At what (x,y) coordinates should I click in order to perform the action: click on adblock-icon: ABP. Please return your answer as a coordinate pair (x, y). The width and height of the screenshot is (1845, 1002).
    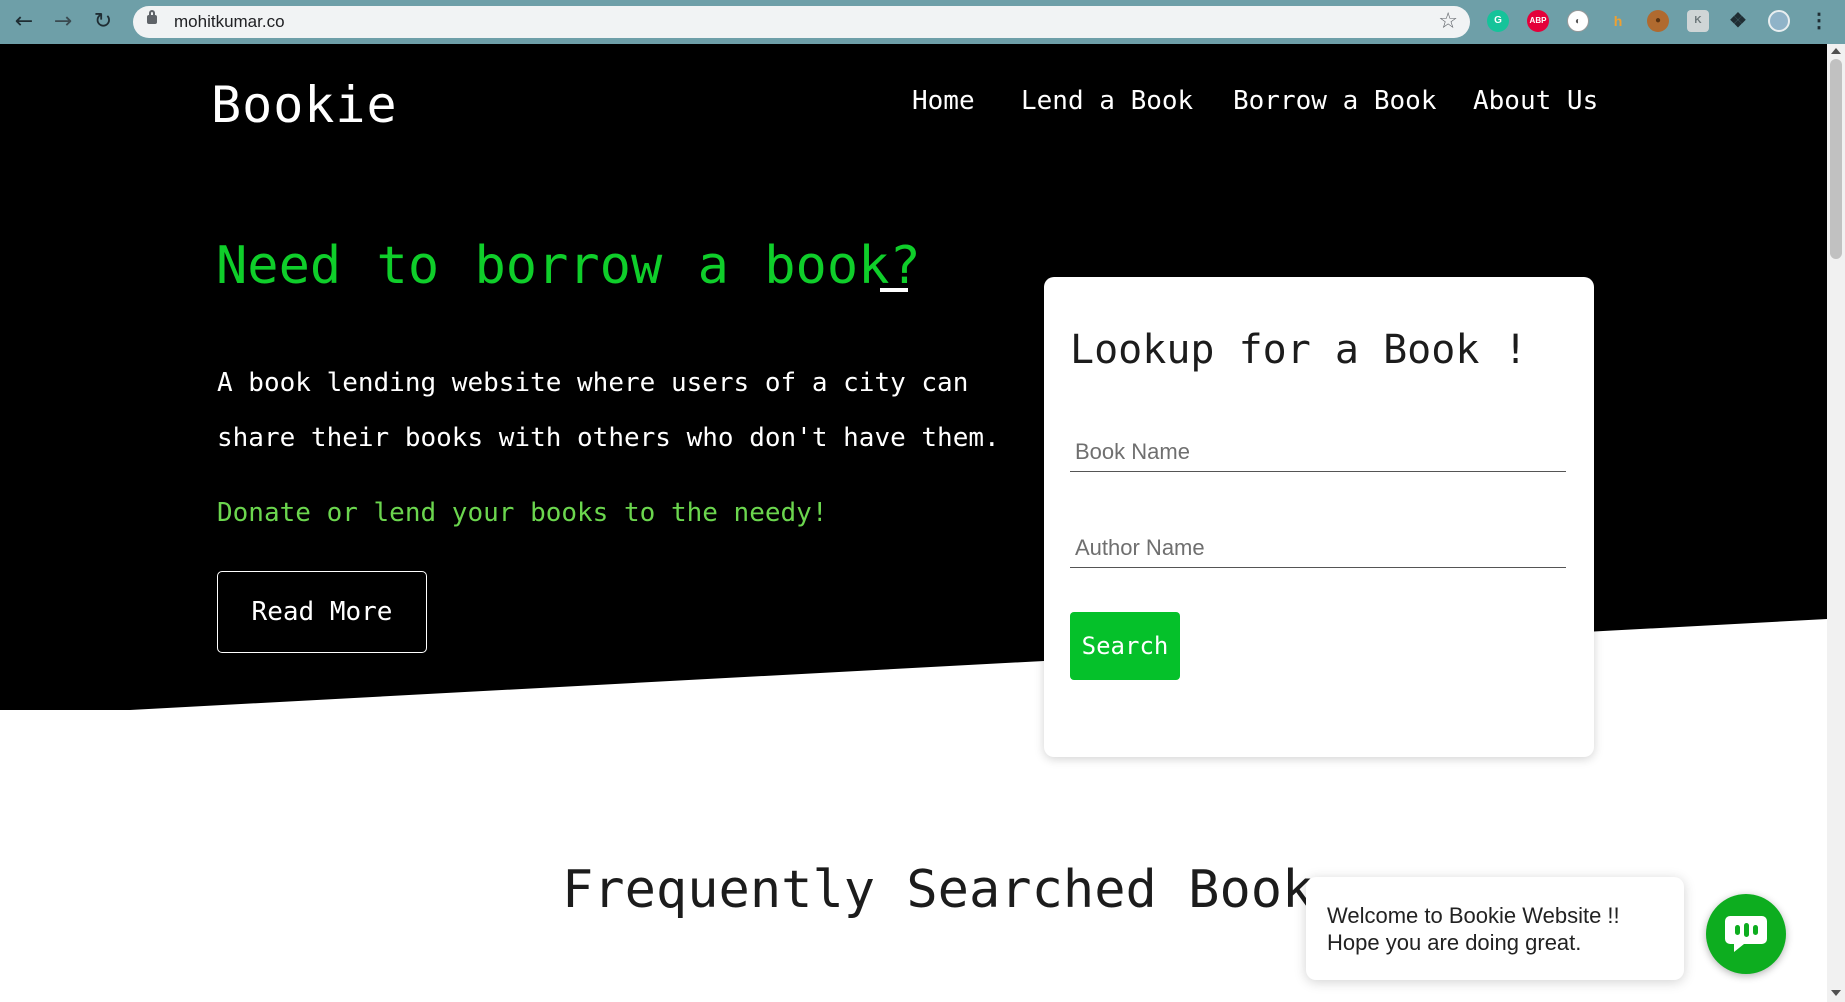
    Looking at the image, I should click on (1538, 21).